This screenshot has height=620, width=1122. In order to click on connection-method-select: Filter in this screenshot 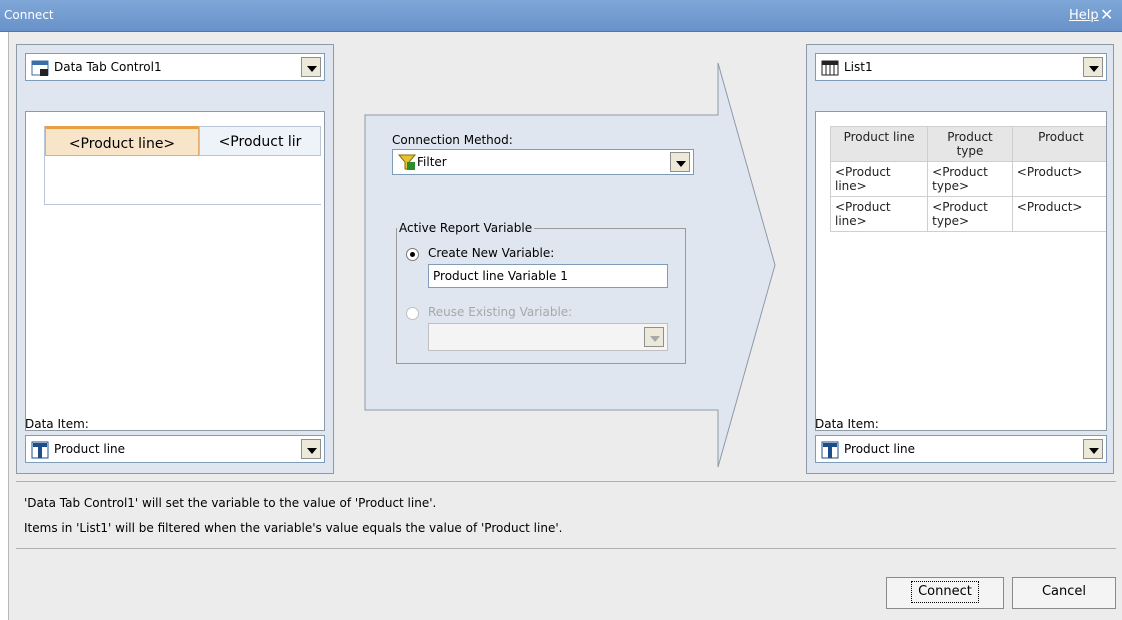, I will do `click(543, 162)`.